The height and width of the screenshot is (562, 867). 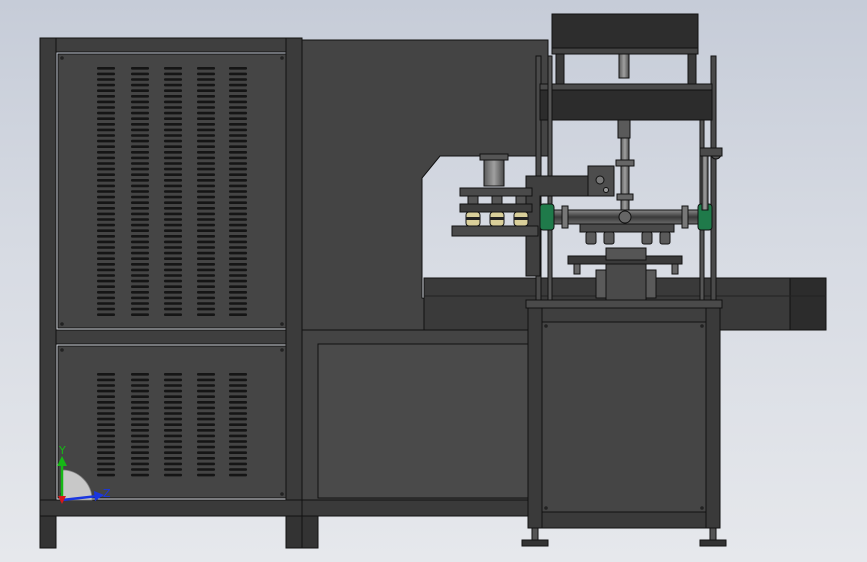 I want to click on right-stand, so click(x=624, y=423).